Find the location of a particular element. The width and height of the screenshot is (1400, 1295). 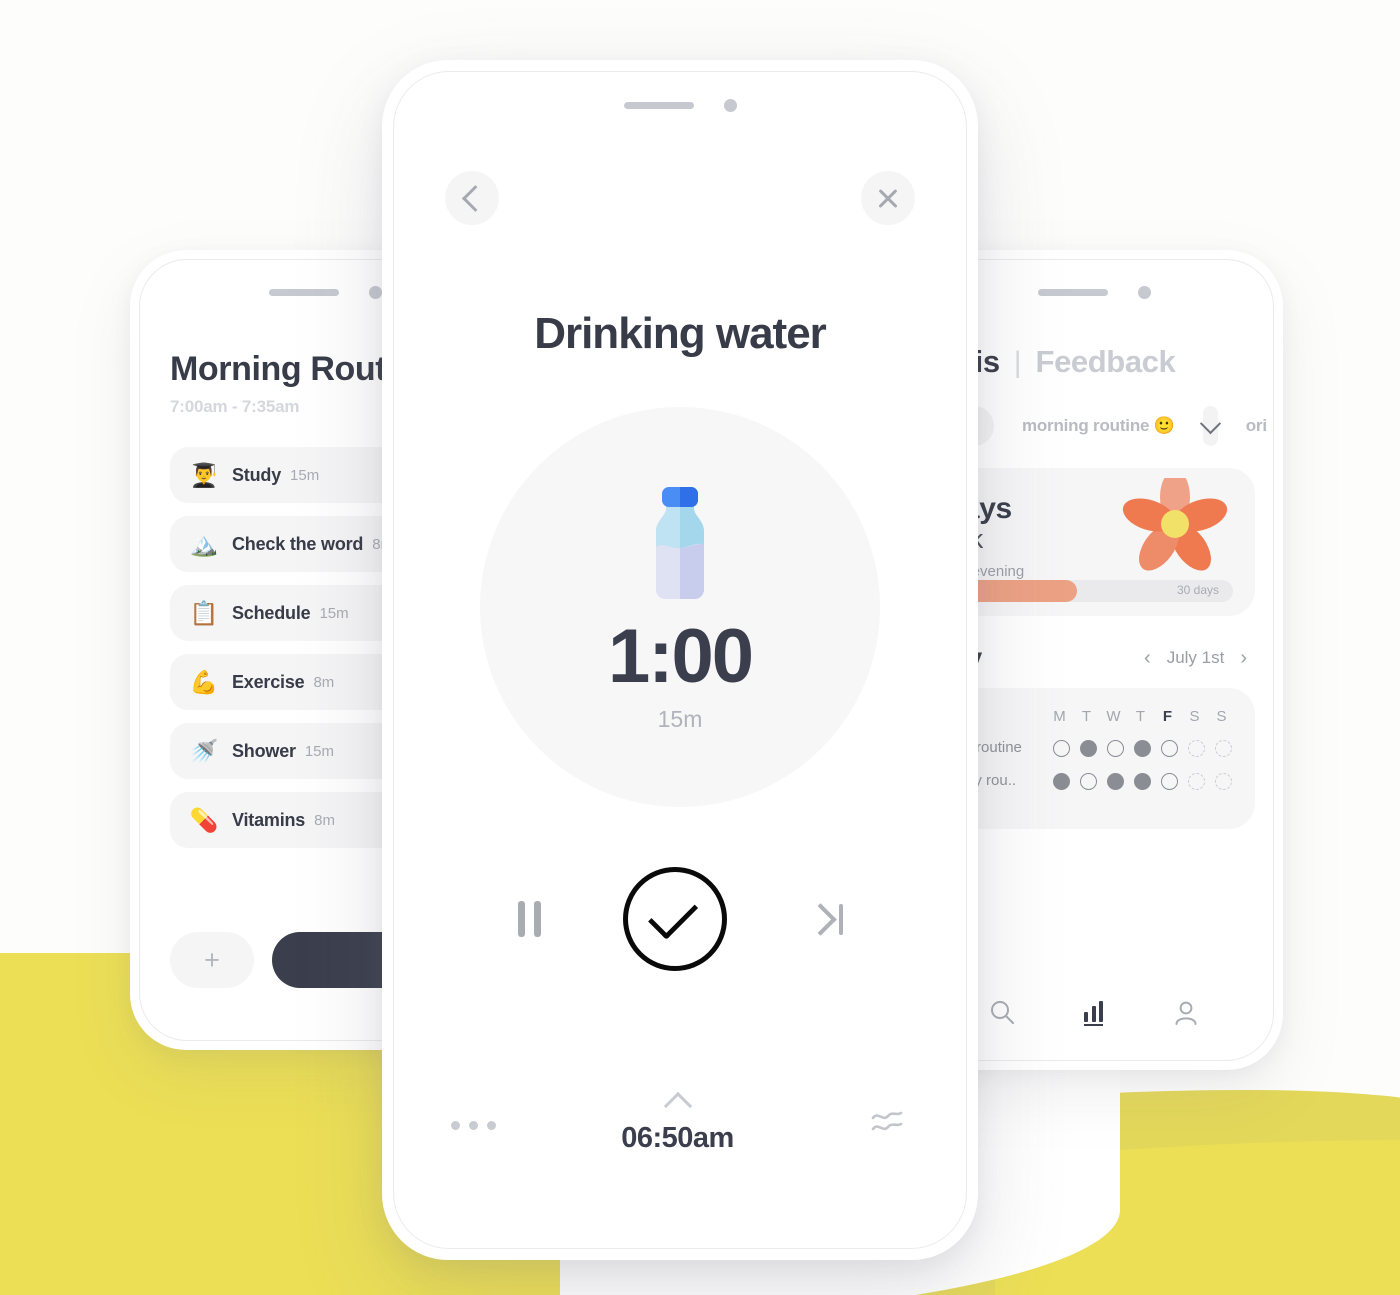

date-navigator: ‹ July 1st › is located at coordinates (1195, 658).